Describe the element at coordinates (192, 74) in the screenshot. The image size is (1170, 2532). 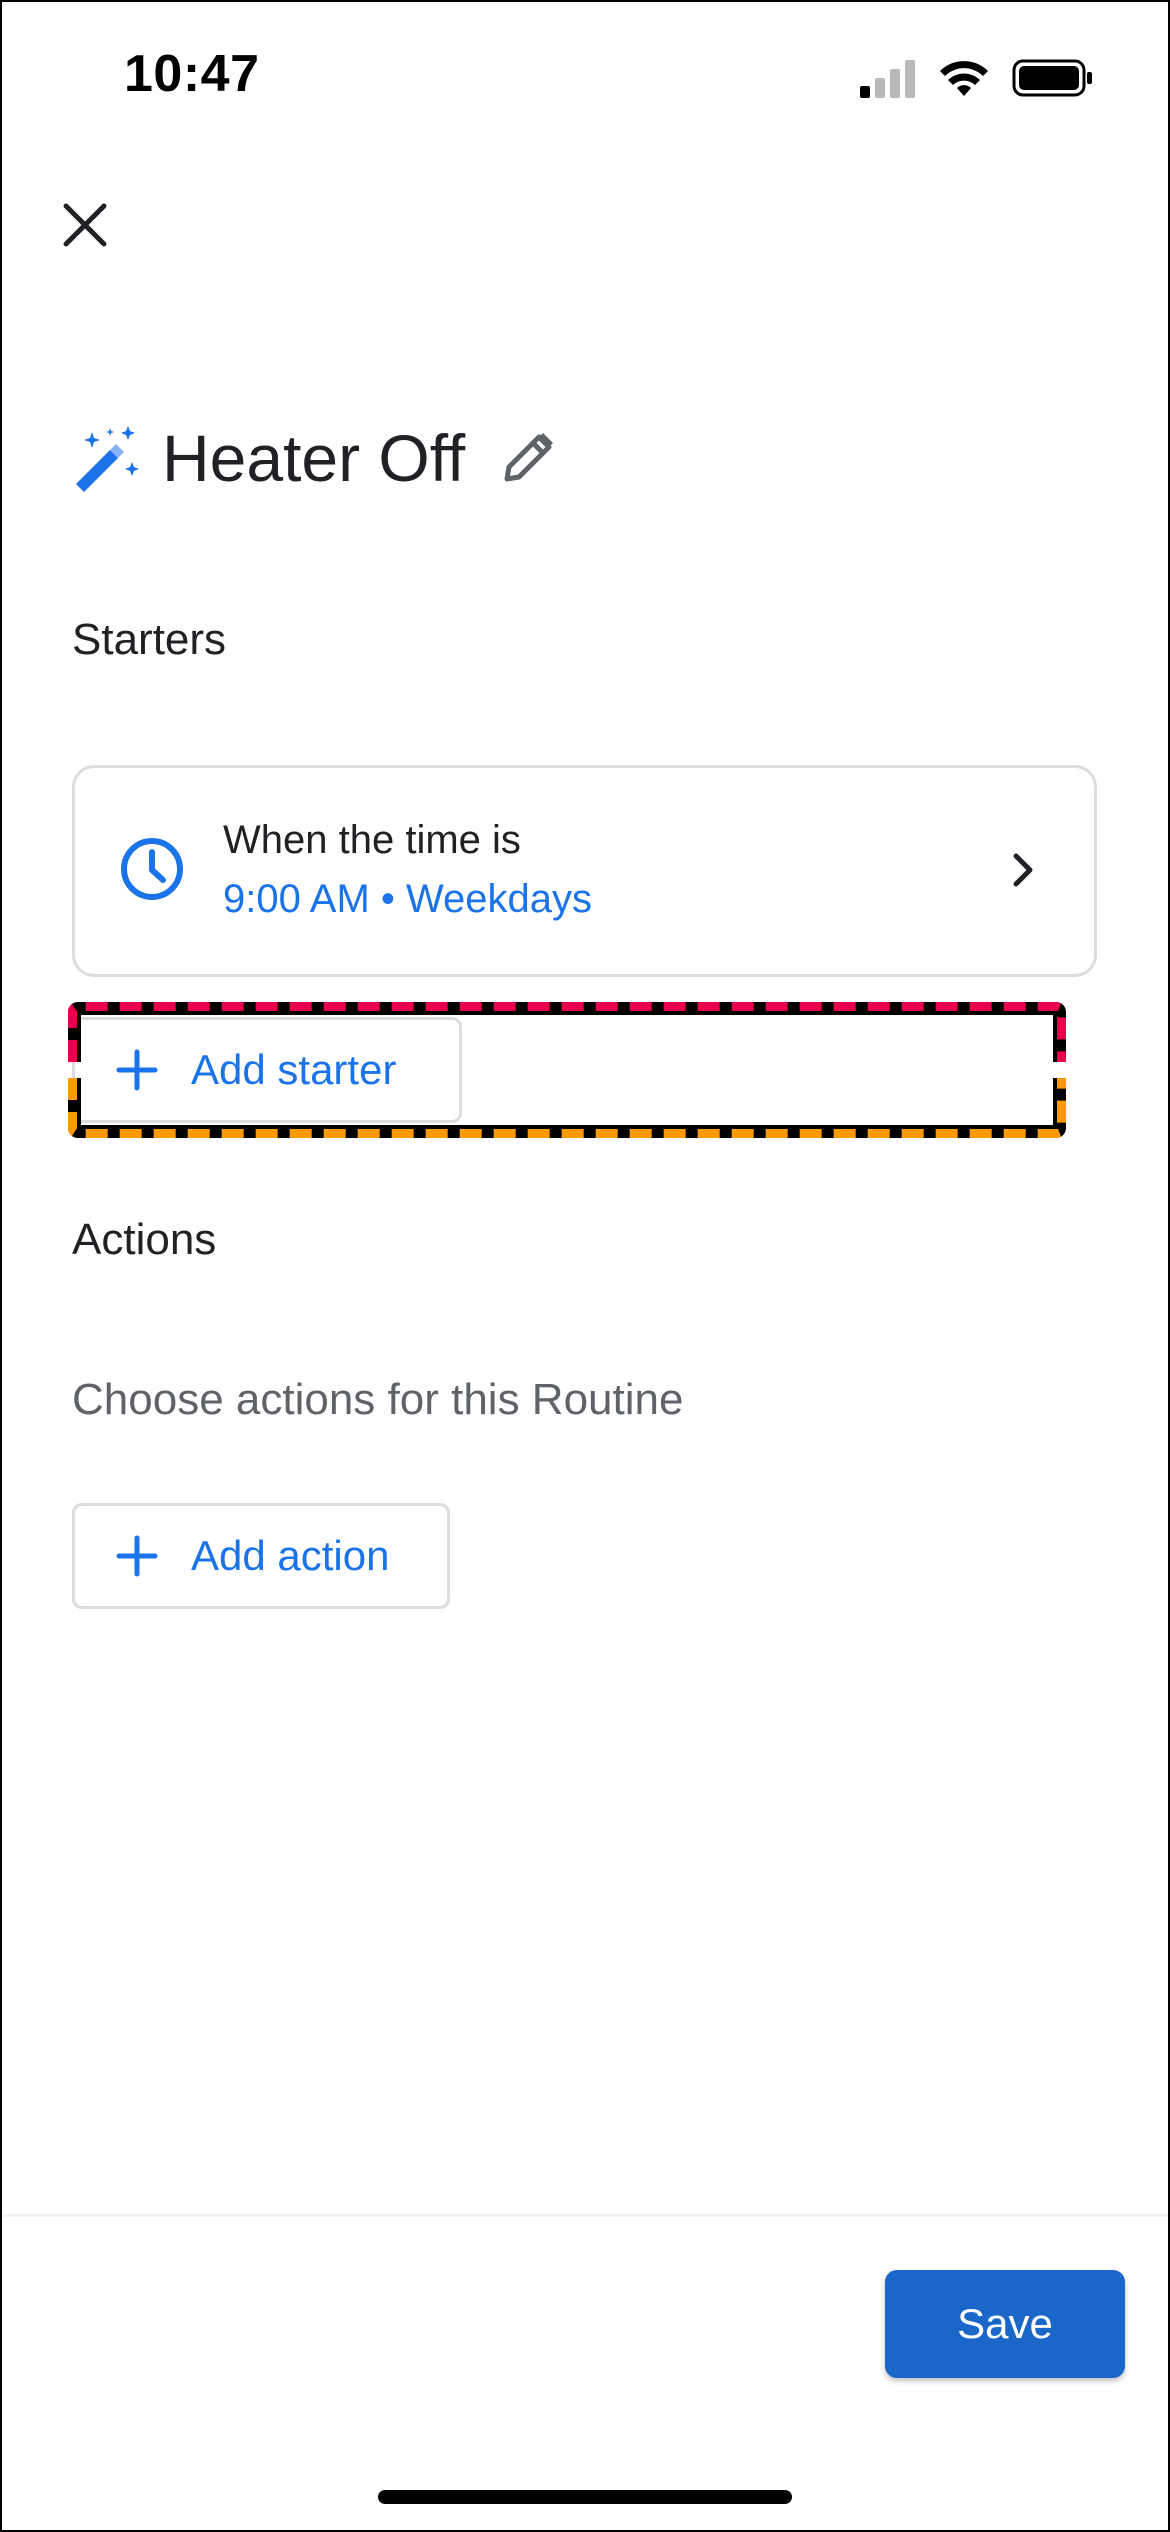
I see `status-time: 10:47` at that location.